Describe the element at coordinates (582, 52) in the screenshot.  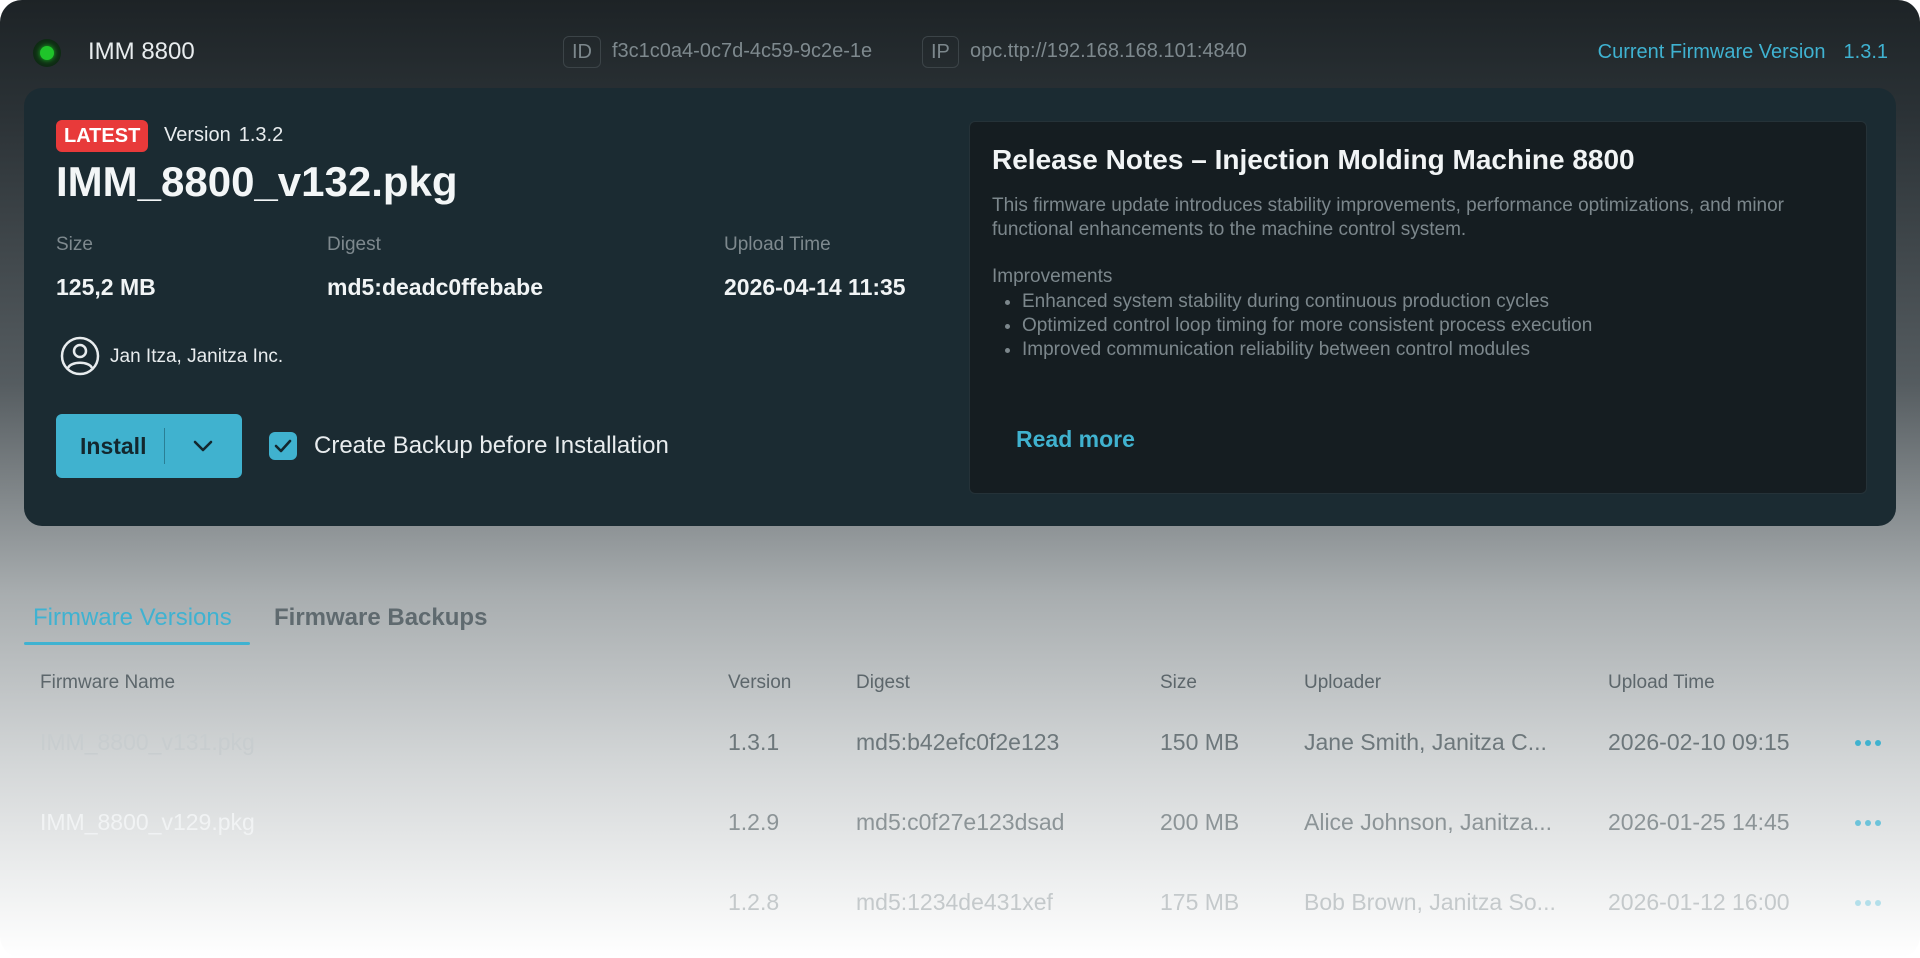
I see `id-label: ID` at that location.